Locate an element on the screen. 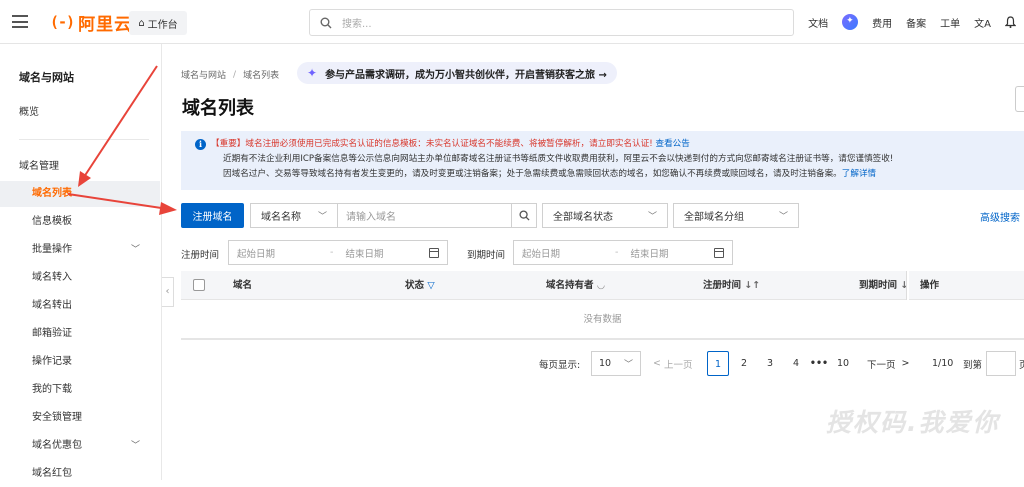 Image resolution: width=1024 pixels, height=487 pixels. sidebar-item-discount-pack: 域名优惠包 ﹀ is located at coordinates (80, 446).